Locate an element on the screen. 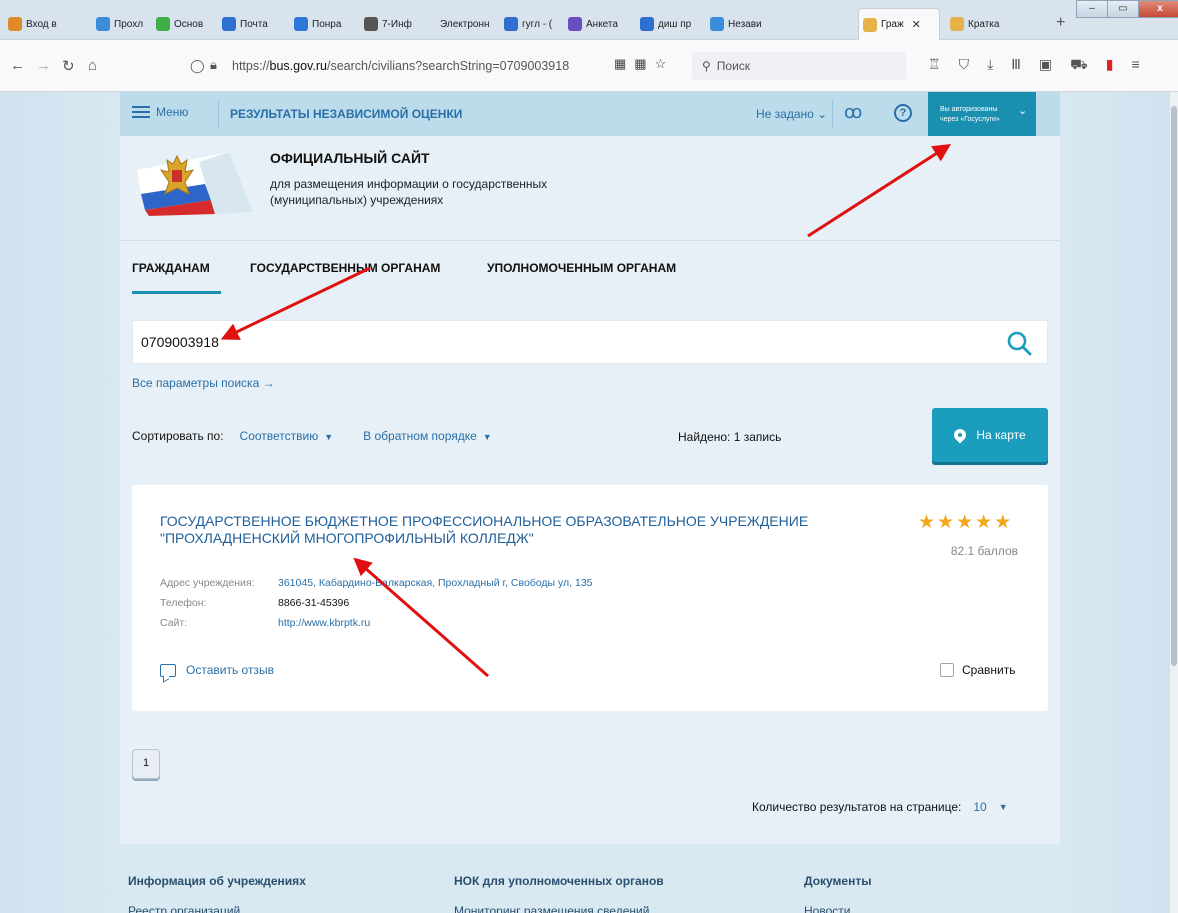  search-icon: ⚲ is located at coordinates (706, 66).